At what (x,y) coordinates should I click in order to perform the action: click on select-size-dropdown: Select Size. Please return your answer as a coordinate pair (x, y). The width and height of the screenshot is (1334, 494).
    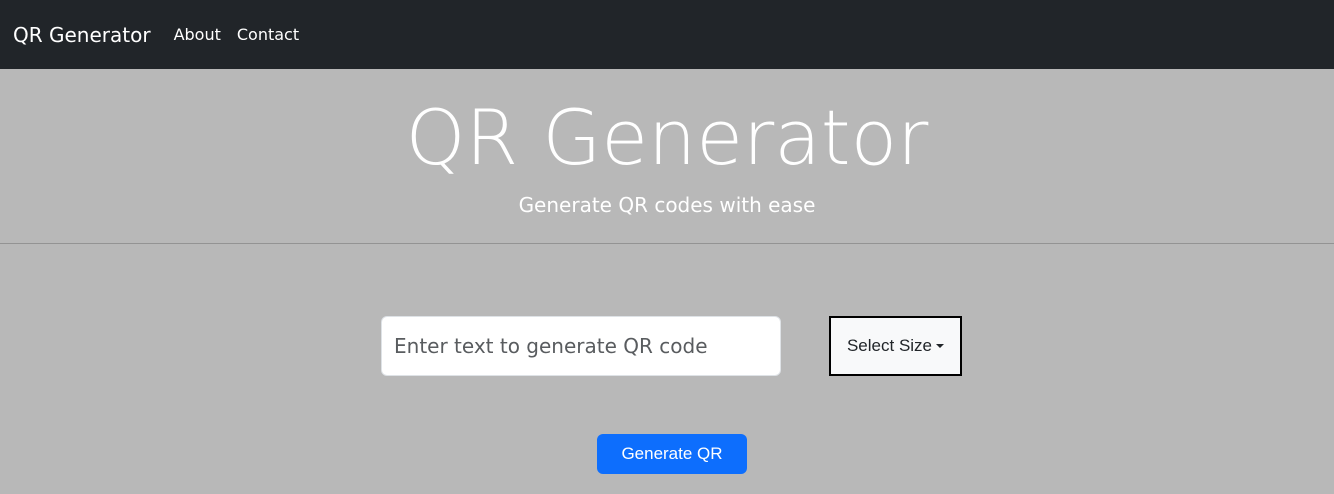
    Looking at the image, I should click on (895, 346).